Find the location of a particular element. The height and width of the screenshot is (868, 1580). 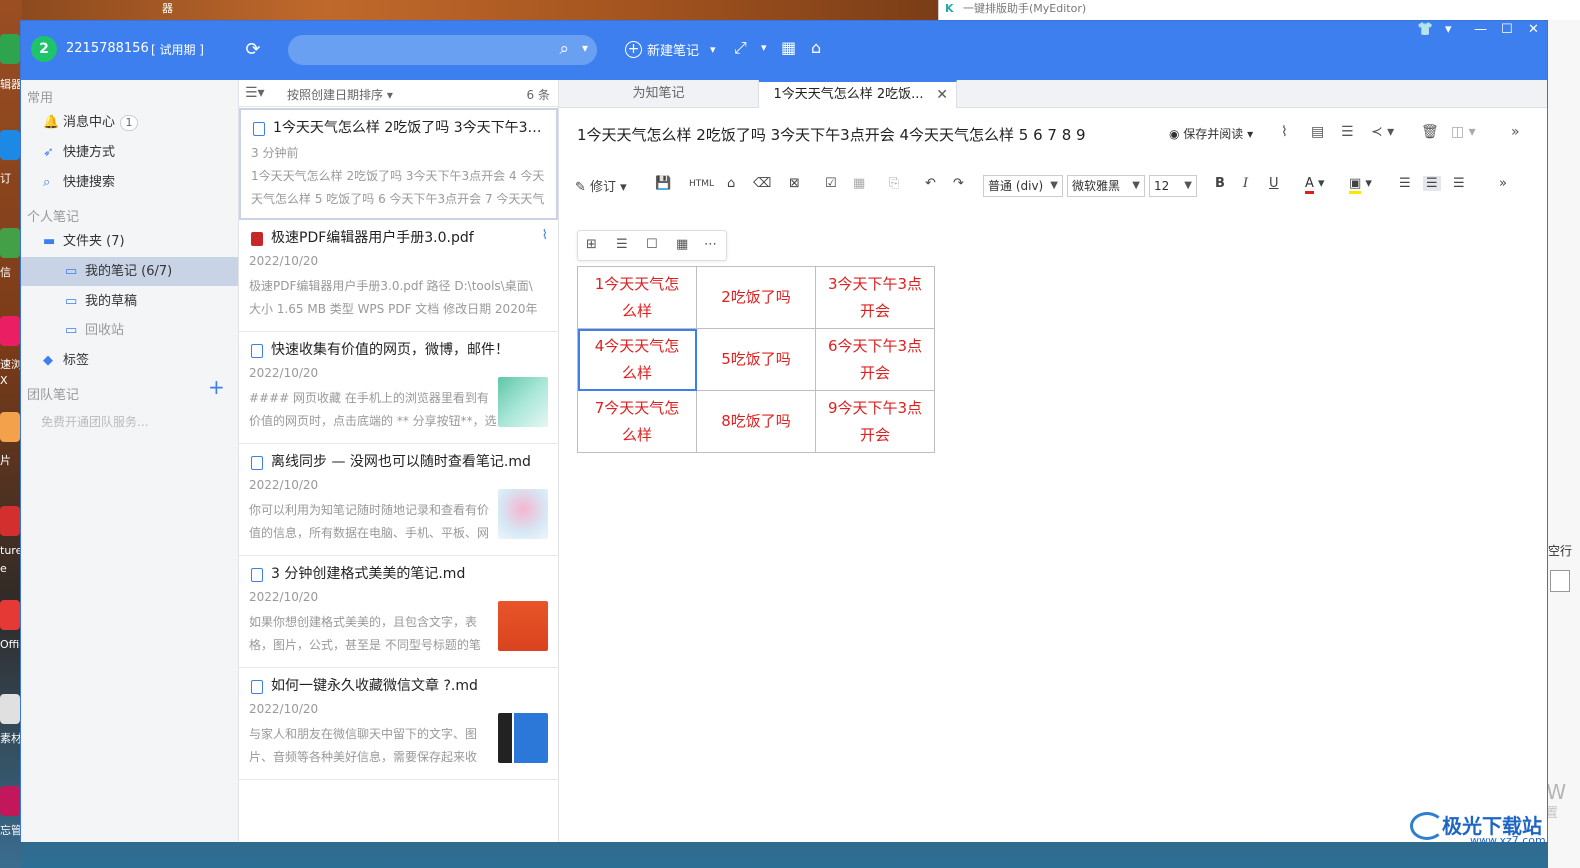

user-id: 2215788156 is located at coordinates (107, 48).